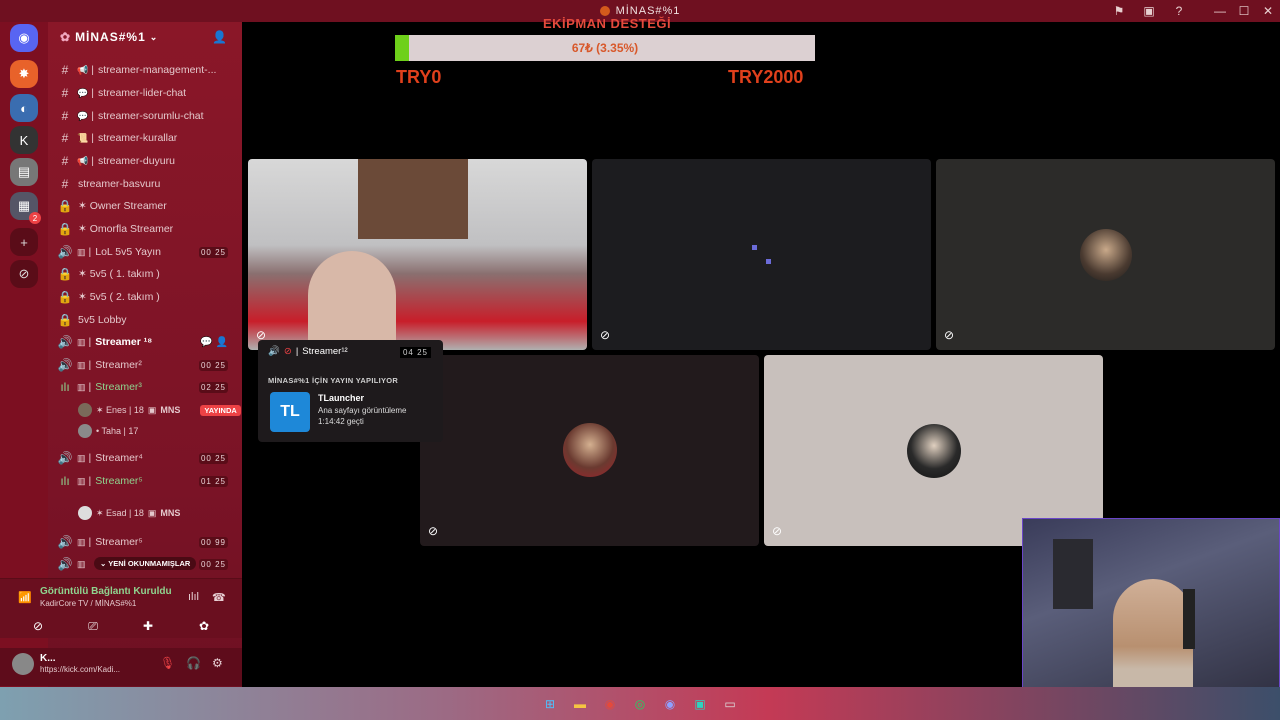 This screenshot has width=1280, height=720. What do you see at coordinates (35, 218) in the screenshot?
I see `notification-badge: 2` at bounding box center [35, 218].